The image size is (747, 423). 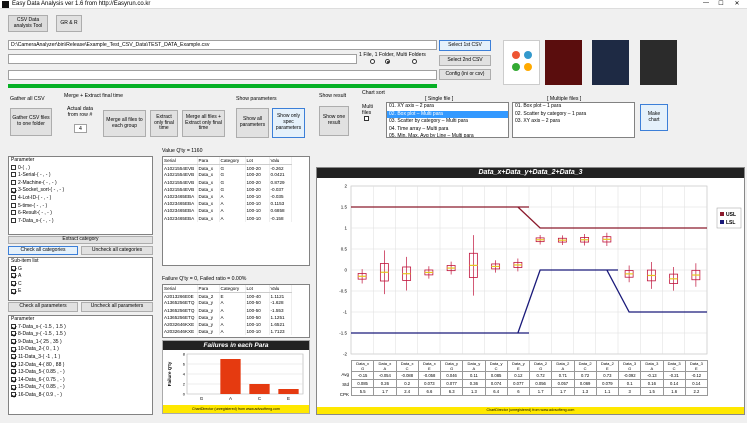 I want to click on check-all-categories-button: Check all categories, so click(x=43, y=250).